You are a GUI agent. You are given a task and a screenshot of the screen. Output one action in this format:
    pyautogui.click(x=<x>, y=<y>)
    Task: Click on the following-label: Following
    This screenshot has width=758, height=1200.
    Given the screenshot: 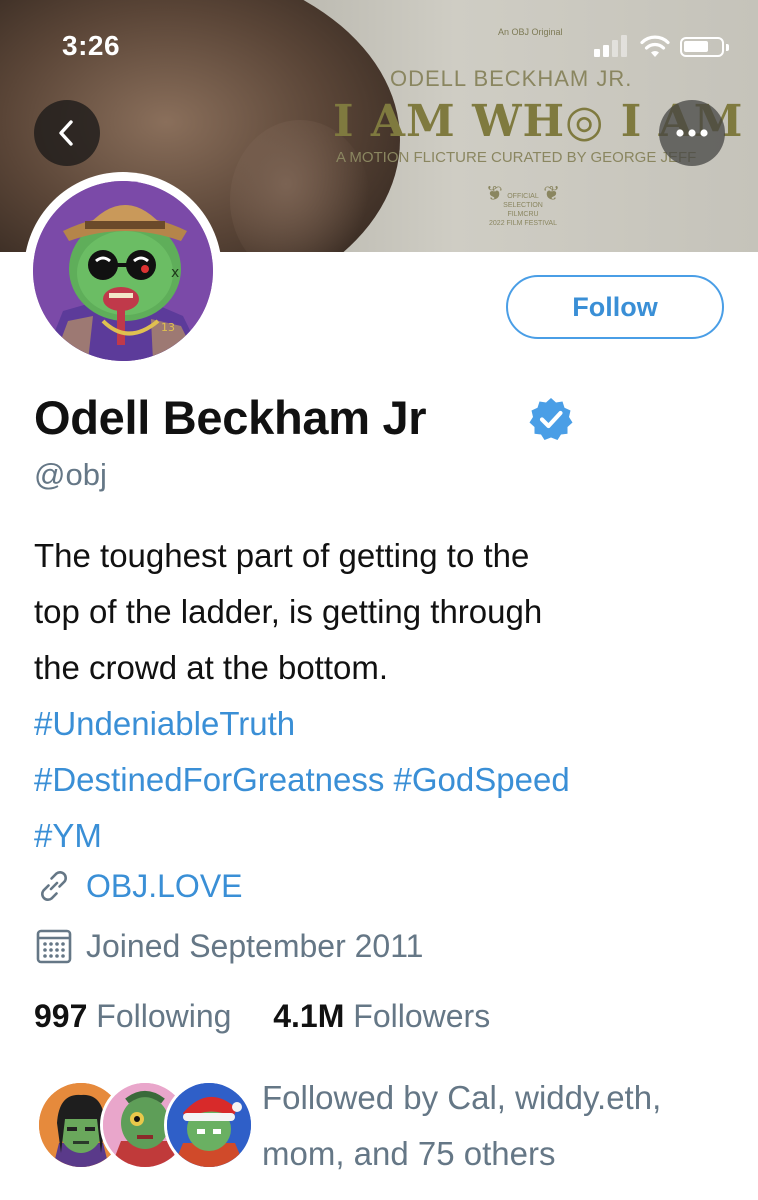 What is the action you would take?
    pyautogui.click(x=164, y=1016)
    